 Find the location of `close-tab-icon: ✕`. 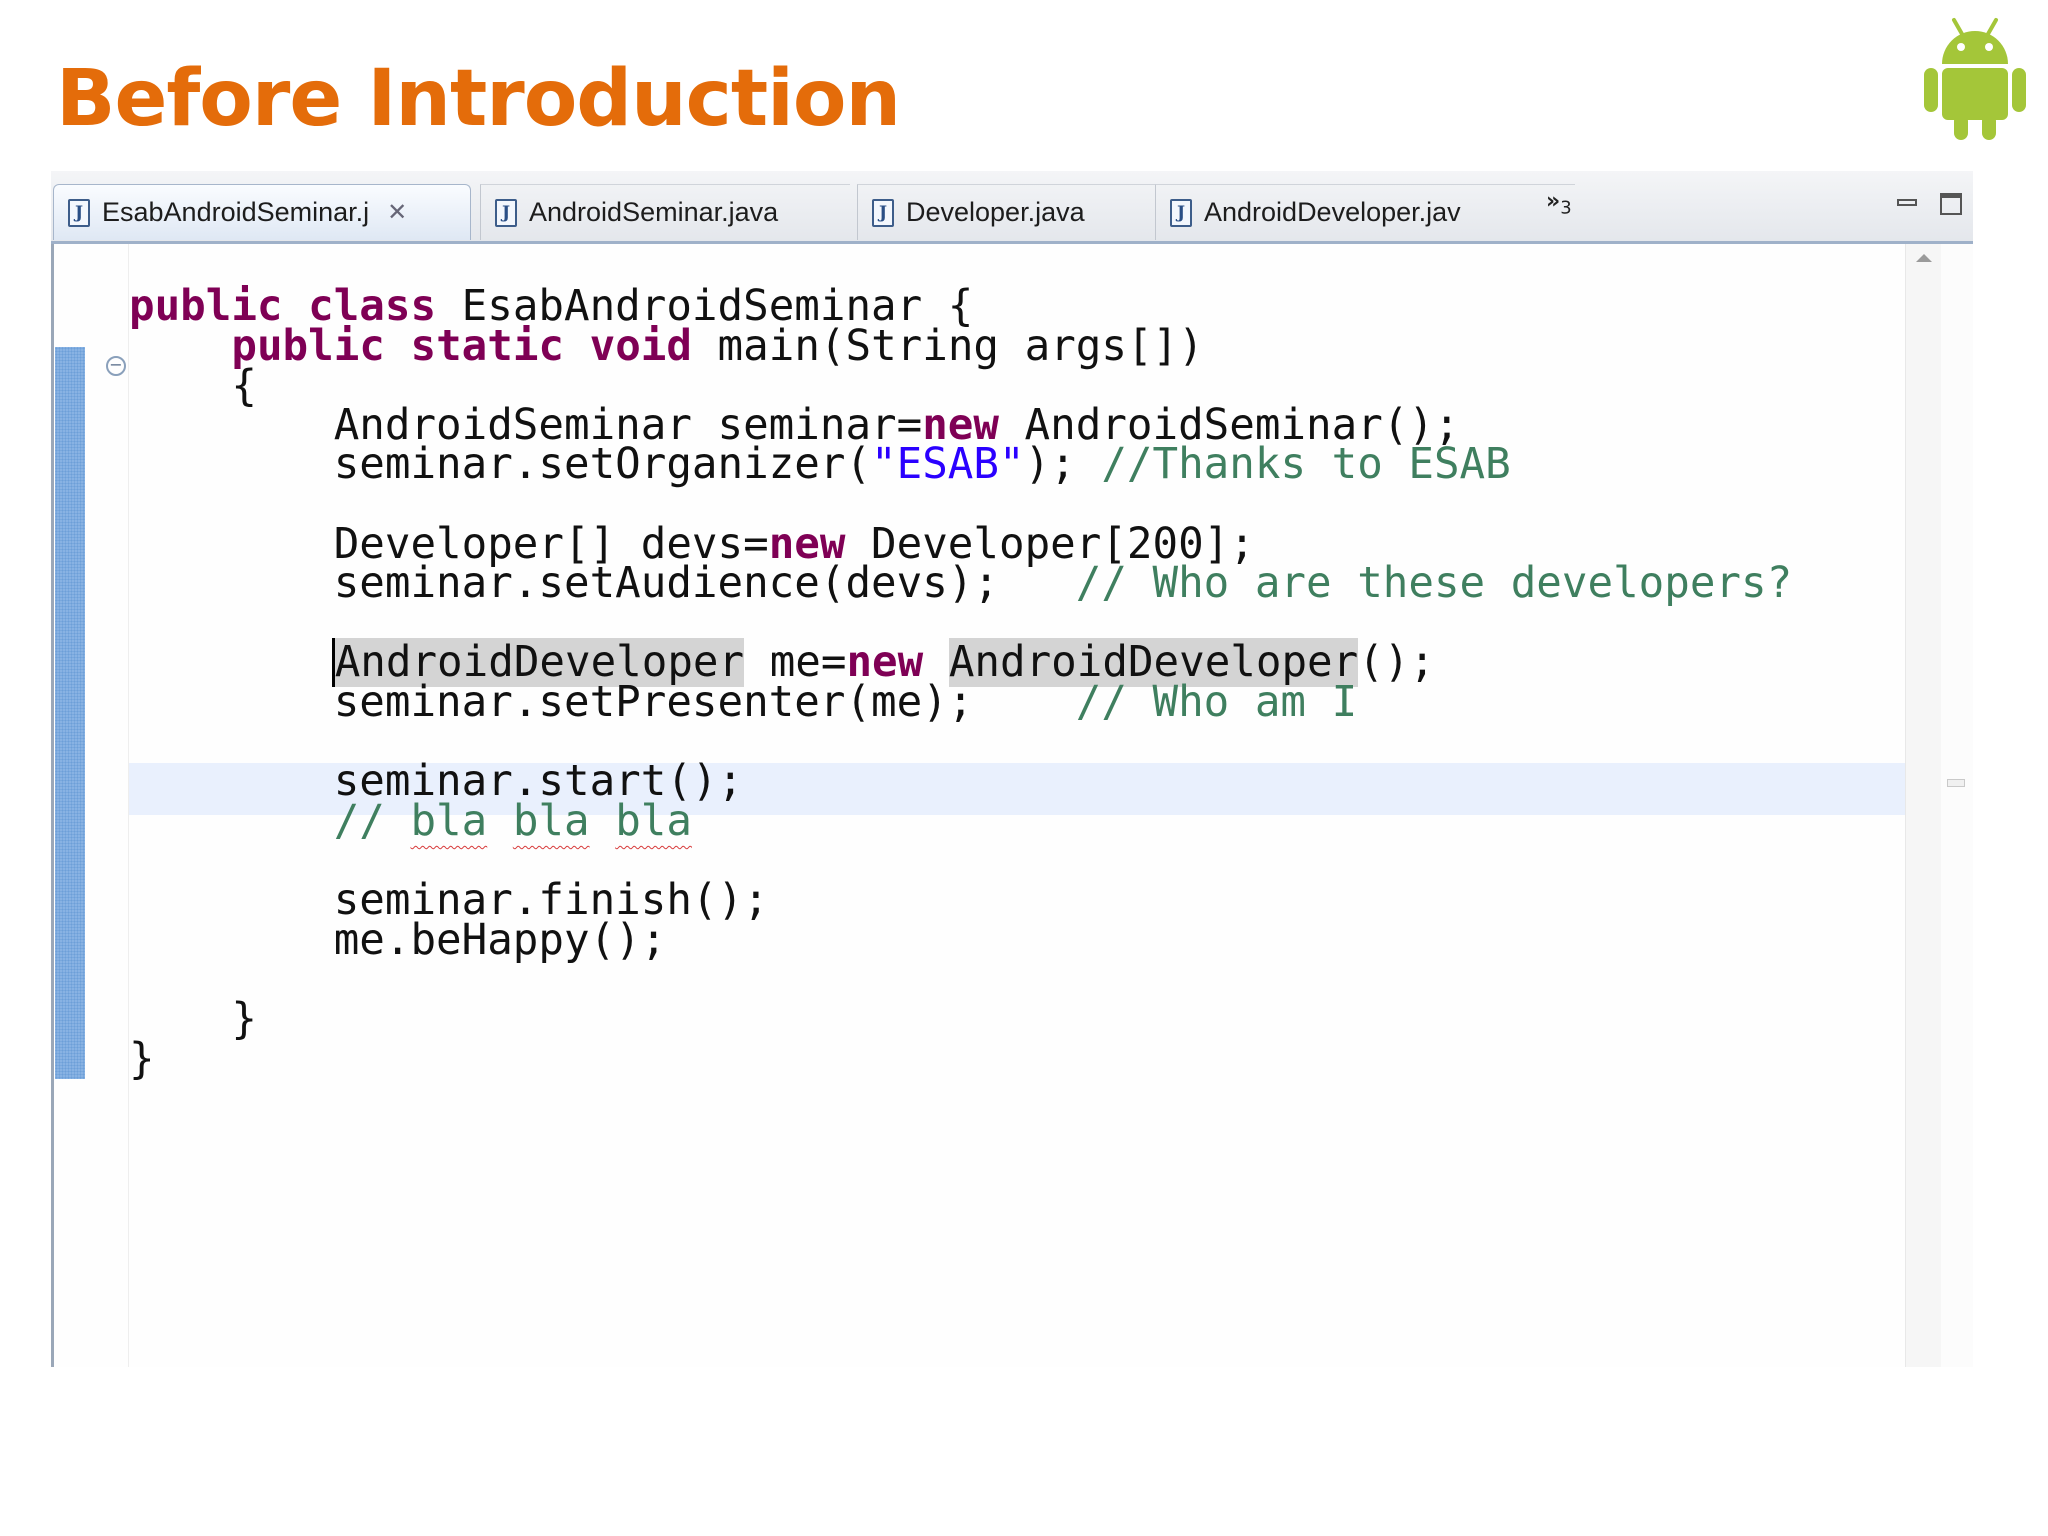

close-tab-icon: ✕ is located at coordinates (397, 212).